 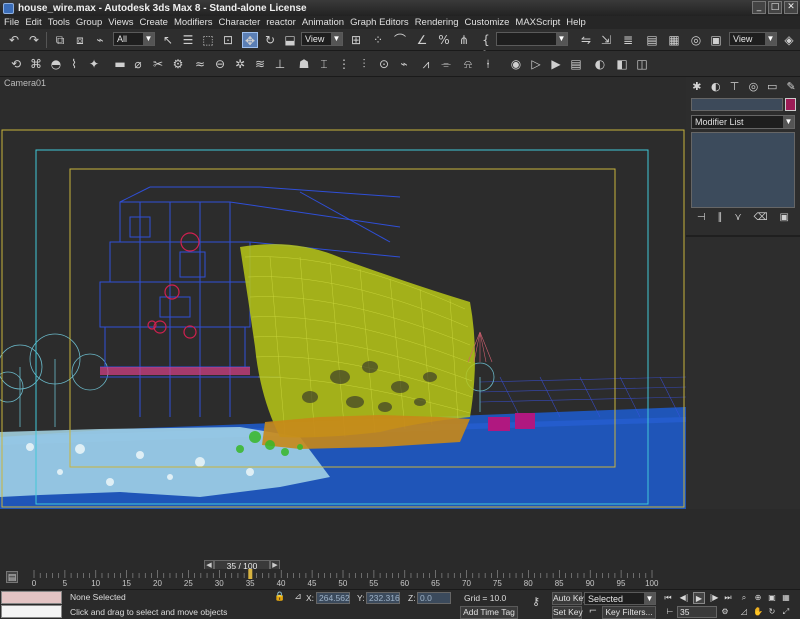 What do you see at coordinates (684, 598) in the screenshot?
I see `previous-frame-icon: ◀|` at bounding box center [684, 598].